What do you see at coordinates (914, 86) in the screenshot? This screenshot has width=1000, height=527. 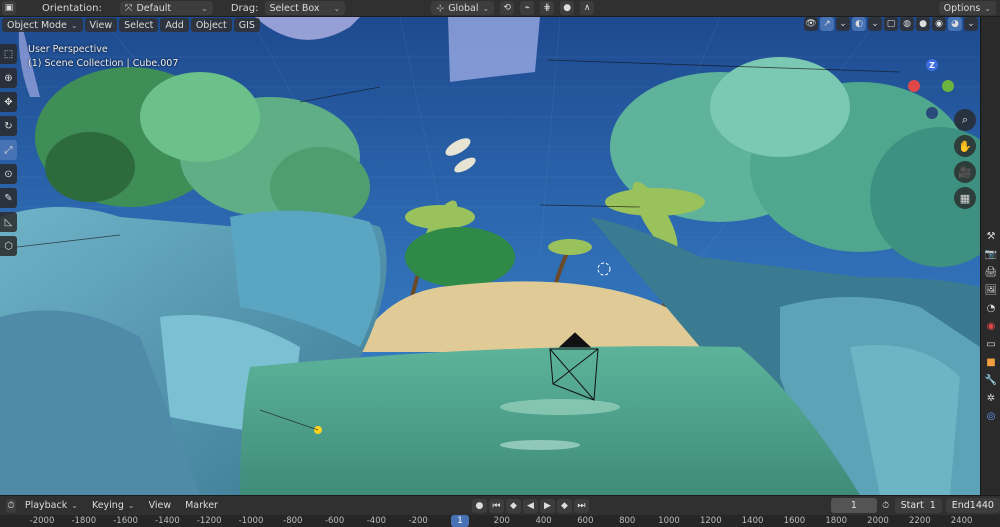 I see `x-axis-icon` at bounding box center [914, 86].